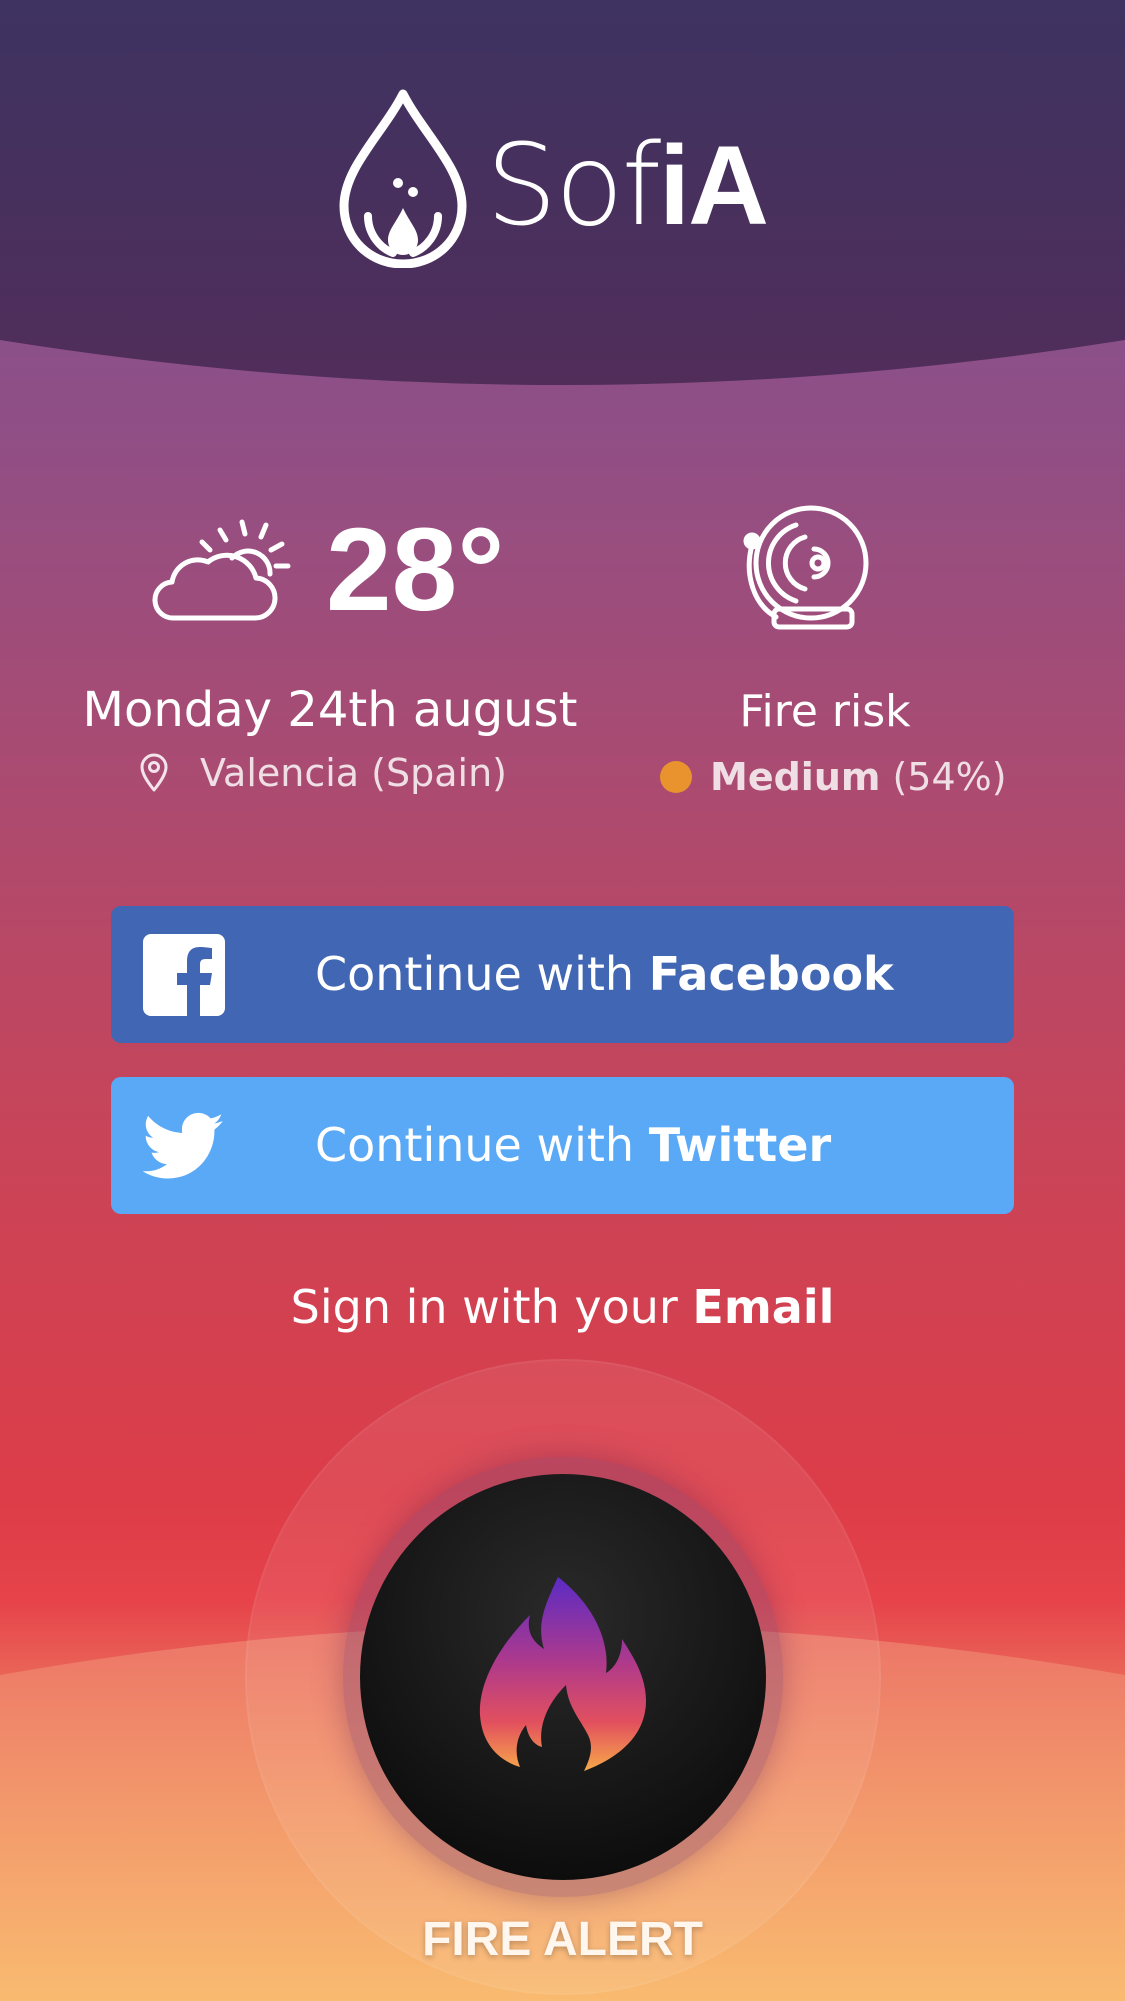 The image size is (1125, 2001). I want to click on twitter-button-prefix: Continue with, so click(482, 1145).